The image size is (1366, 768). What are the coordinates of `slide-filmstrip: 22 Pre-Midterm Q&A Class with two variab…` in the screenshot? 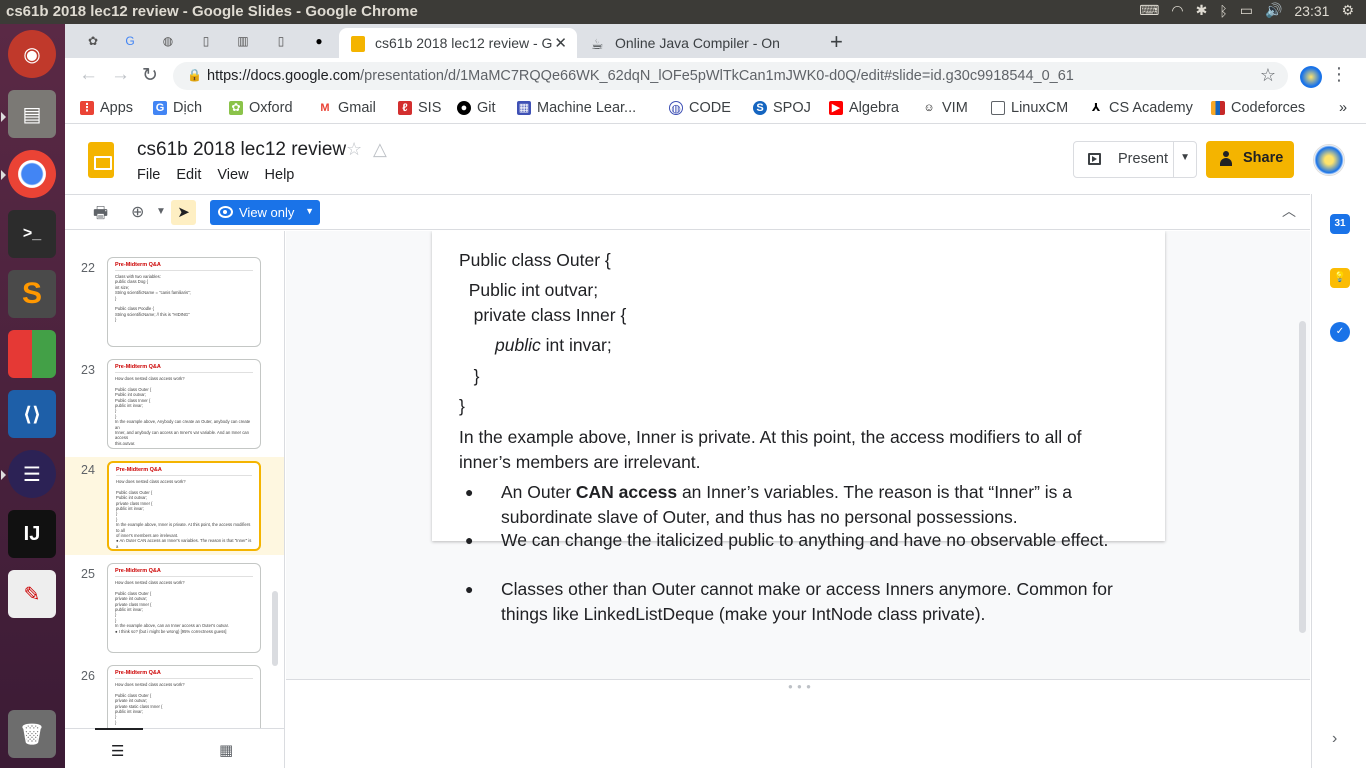 It's located at (175, 479).